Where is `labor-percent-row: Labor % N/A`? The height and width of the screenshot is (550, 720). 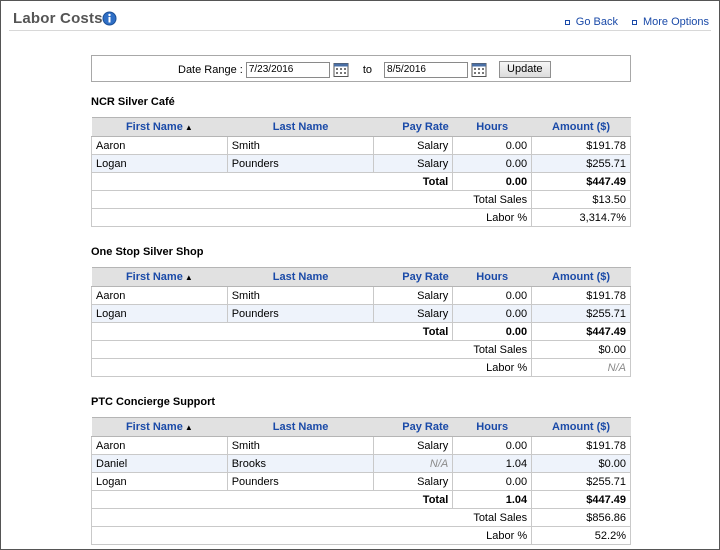 labor-percent-row: Labor % N/A is located at coordinates (360, 367).